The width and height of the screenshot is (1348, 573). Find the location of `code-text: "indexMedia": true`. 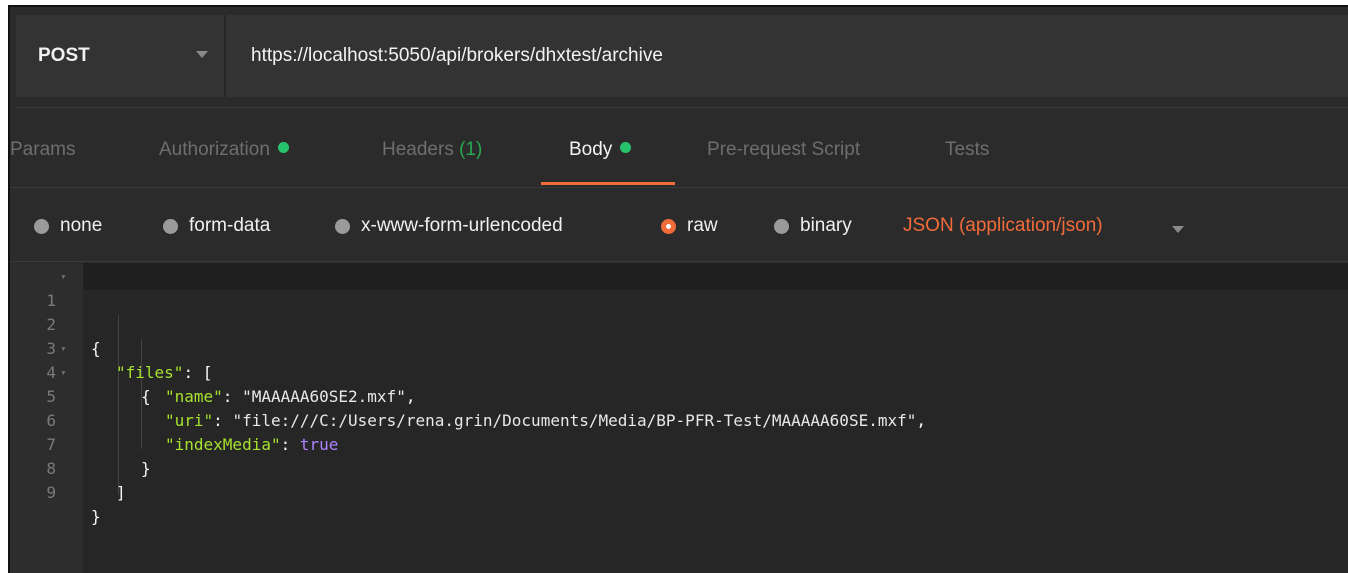

code-text: "indexMedia": true is located at coordinates (251, 445).